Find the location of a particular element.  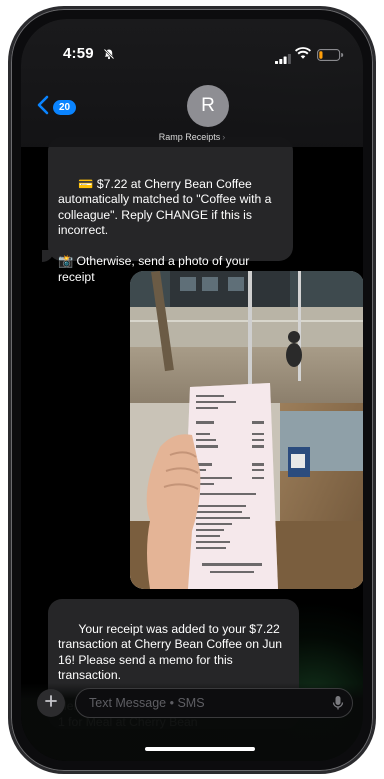

message-composer is located at coordinates (192, 722).